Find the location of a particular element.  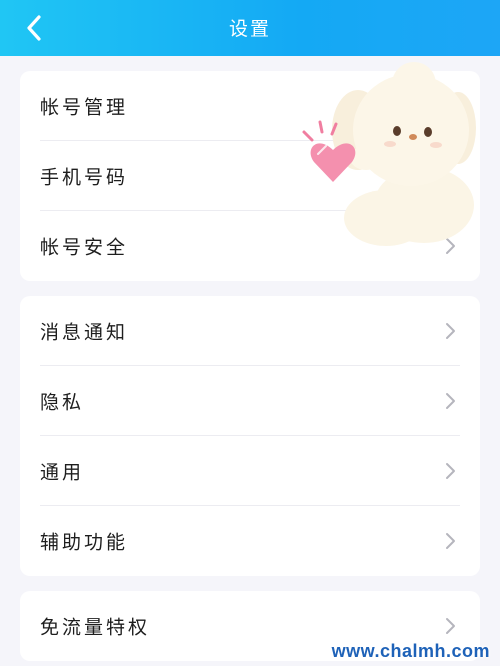

menu-item-phone-number: 手机号码 is located at coordinates (250, 176).